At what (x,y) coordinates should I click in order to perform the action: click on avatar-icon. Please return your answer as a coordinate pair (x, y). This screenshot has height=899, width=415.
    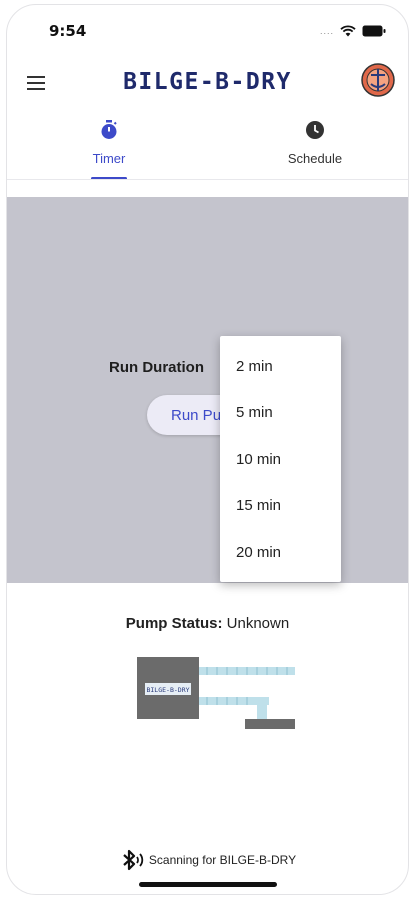
    Looking at the image, I should click on (378, 80).